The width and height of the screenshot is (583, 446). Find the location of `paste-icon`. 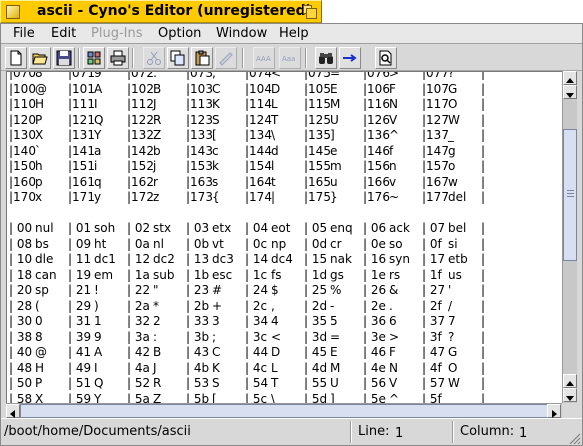

paste-icon is located at coordinates (202, 58).